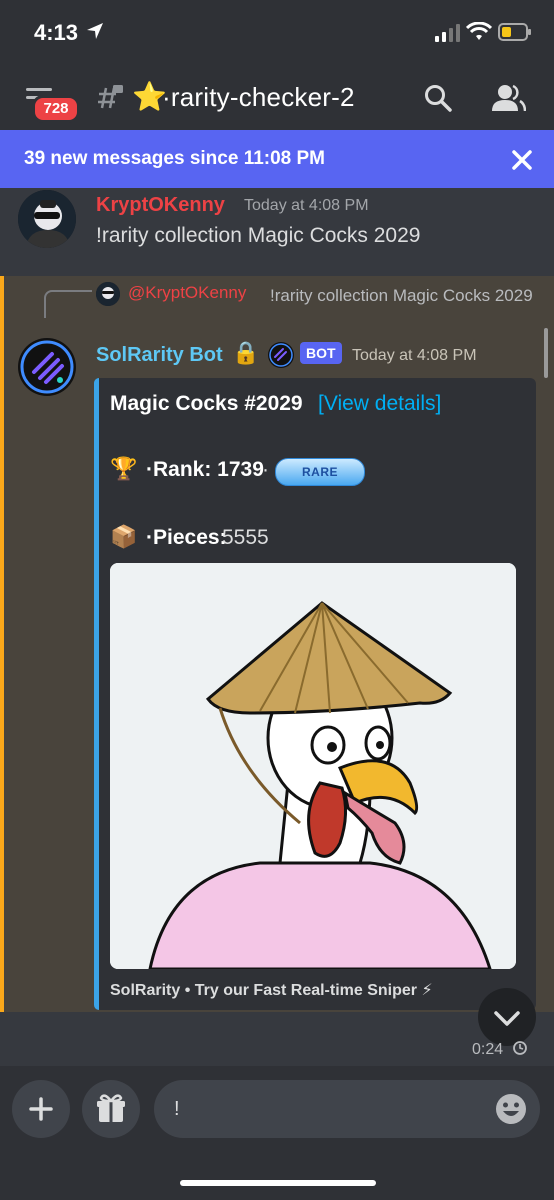 The image size is (554, 1200). What do you see at coordinates (206, 403) in the screenshot?
I see `embed-title: Magic Cocks #2029` at bounding box center [206, 403].